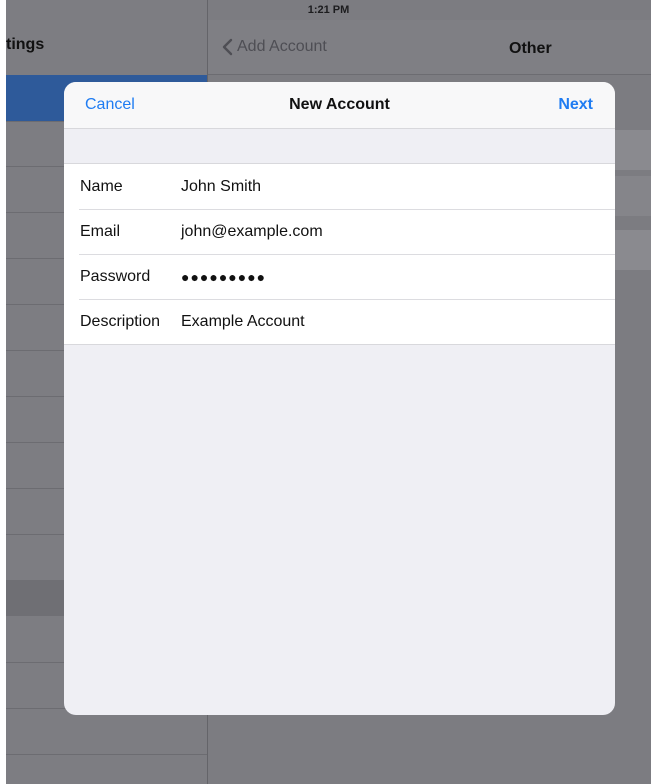 The height and width of the screenshot is (784, 651). I want to click on detail-title: Other, so click(530, 48).